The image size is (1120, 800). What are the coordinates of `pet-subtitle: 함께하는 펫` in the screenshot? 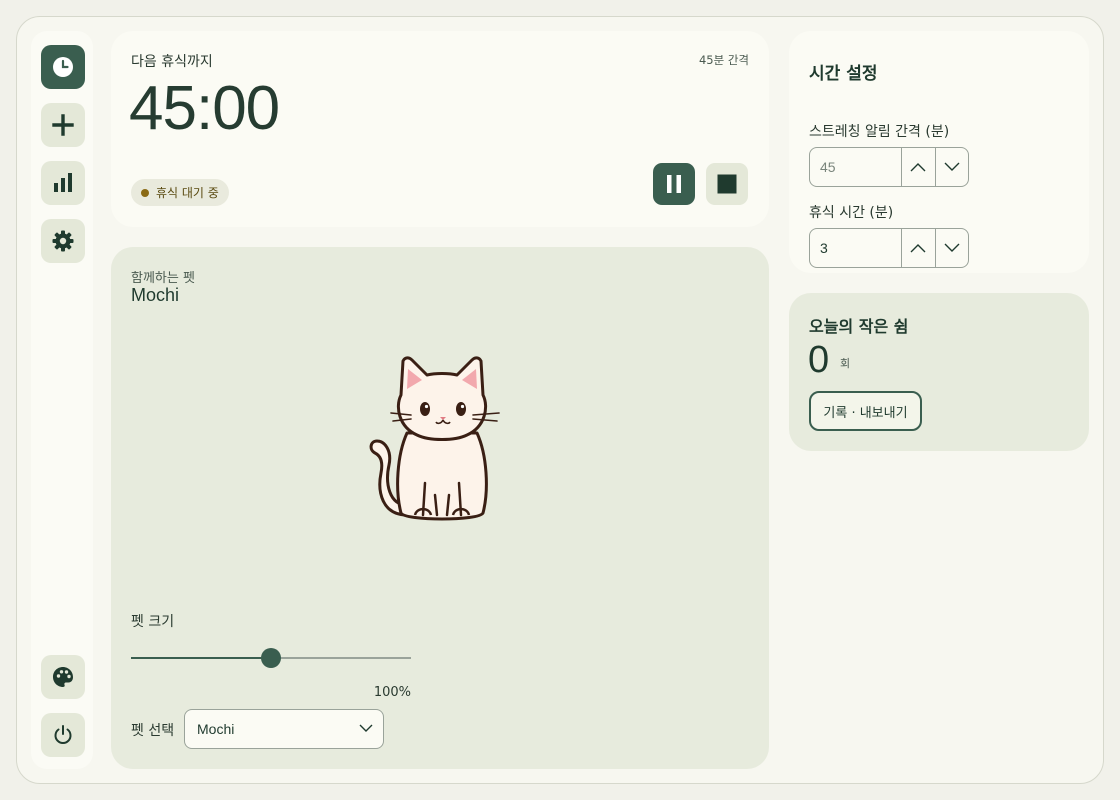 It's located at (163, 278).